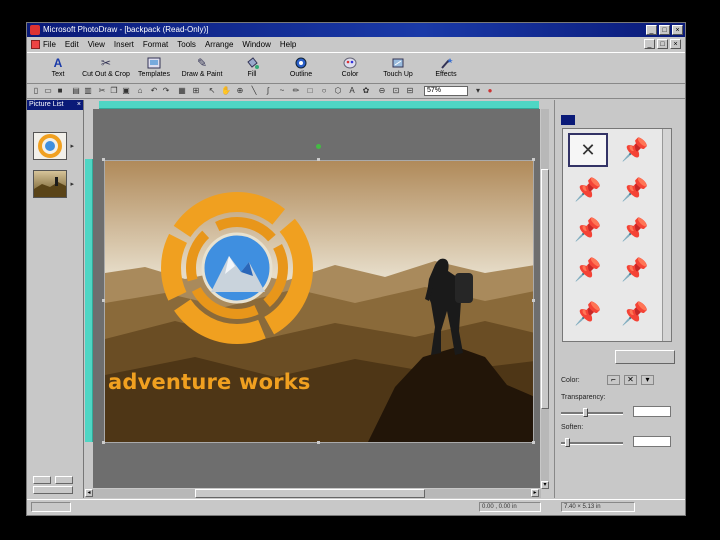  Describe the element at coordinates (446, 69) in the screenshot. I see `effects-button: Effects` at that location.